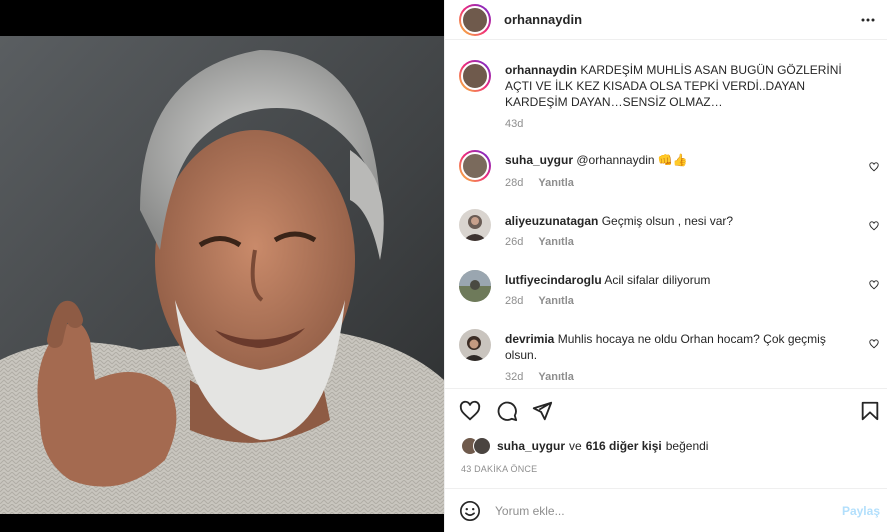 The height and width of the screenshot is (532, 887). Describe the element at coordinates (868, 20) in the screenshot. I see `more-icon` at that location.